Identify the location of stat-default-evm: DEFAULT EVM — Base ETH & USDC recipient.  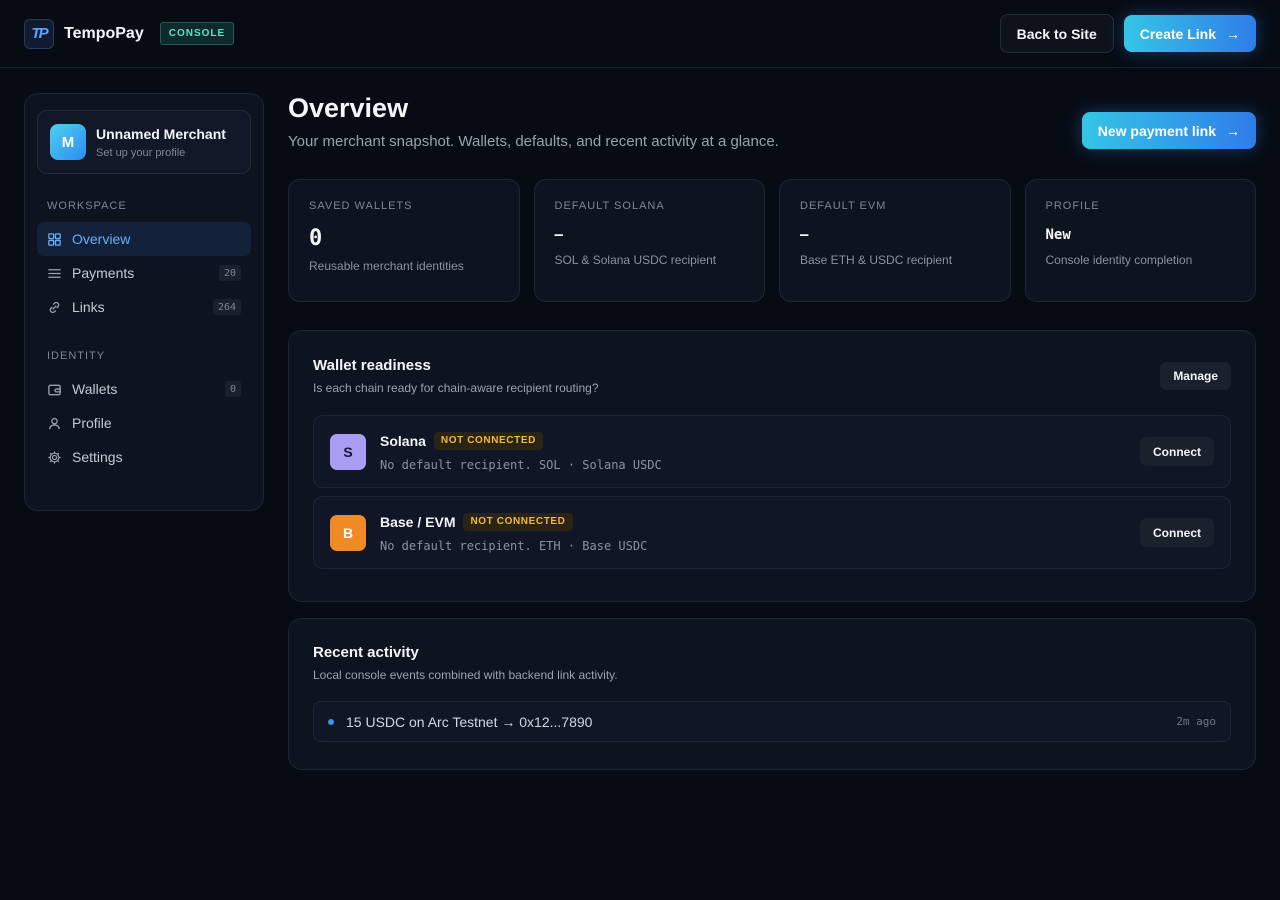
(895, 240).